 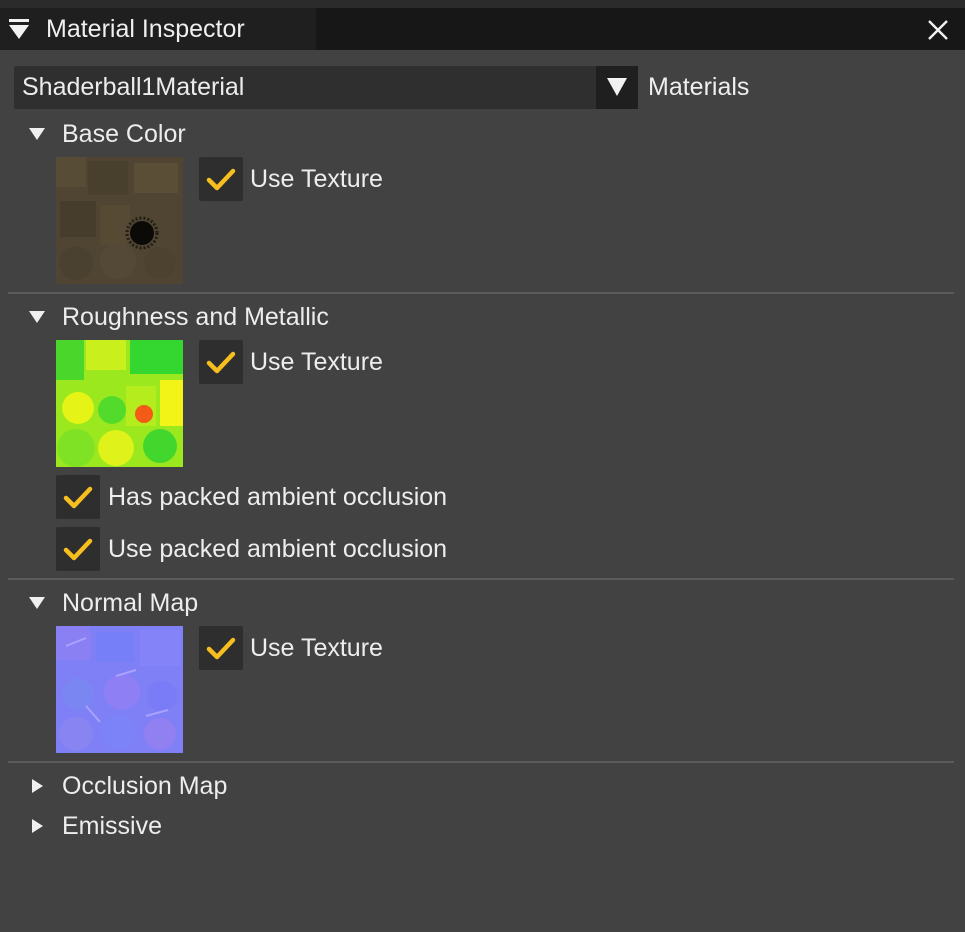 What do you see at coordinates (195, 317) in the screenshot?
I see `section-title: Roughness and Metallic` at bounding box center [195, 317].